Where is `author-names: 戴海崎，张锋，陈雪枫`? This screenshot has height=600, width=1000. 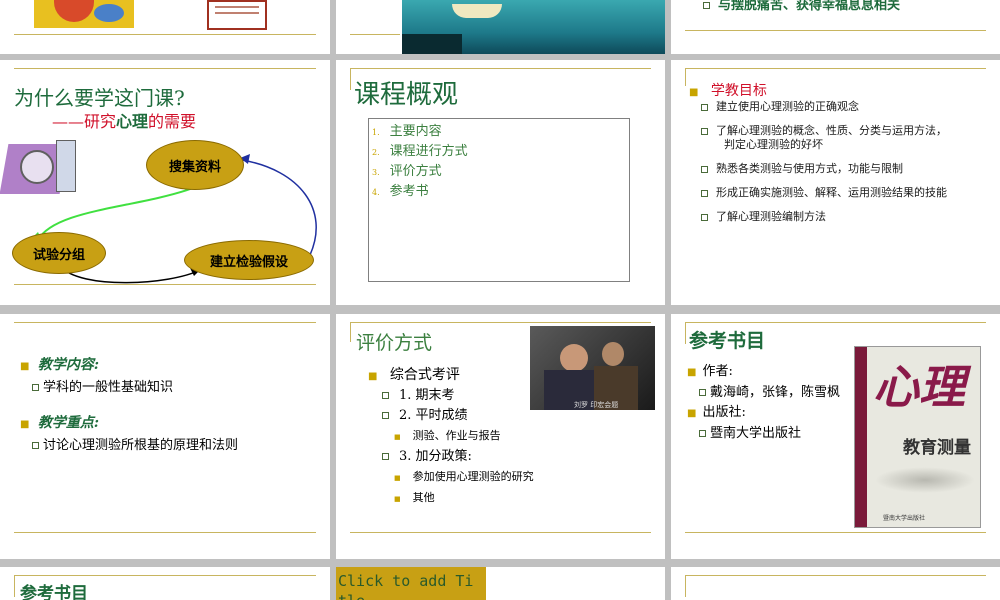
author-names: 戴海崎，张锋，陈雪枫 is located at coordinates (775, 392).